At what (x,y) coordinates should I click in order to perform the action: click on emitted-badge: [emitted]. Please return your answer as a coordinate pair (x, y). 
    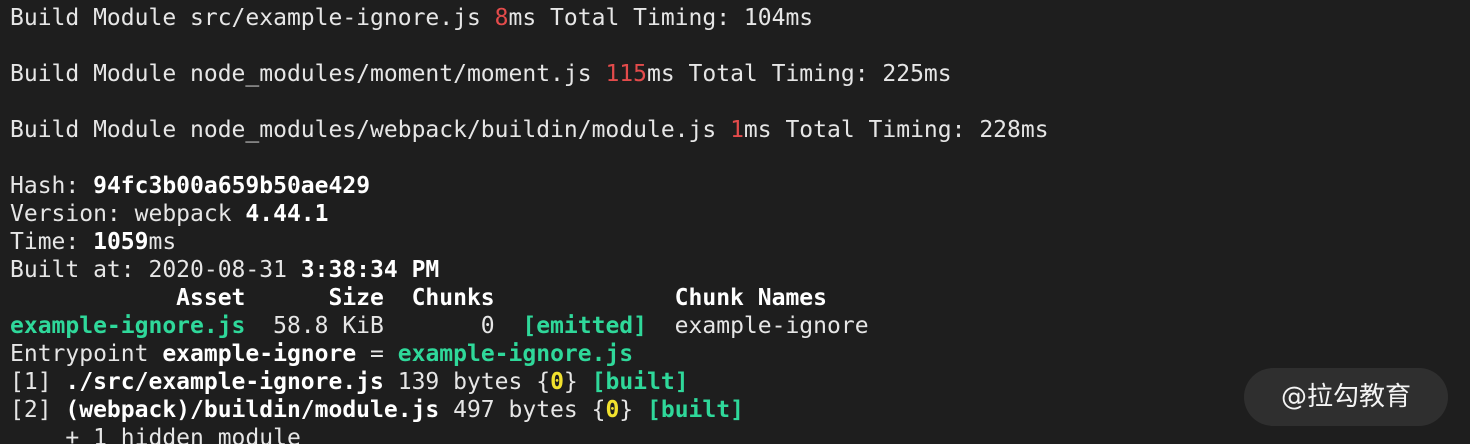
    Looking at the image, I should click on (584, 326).